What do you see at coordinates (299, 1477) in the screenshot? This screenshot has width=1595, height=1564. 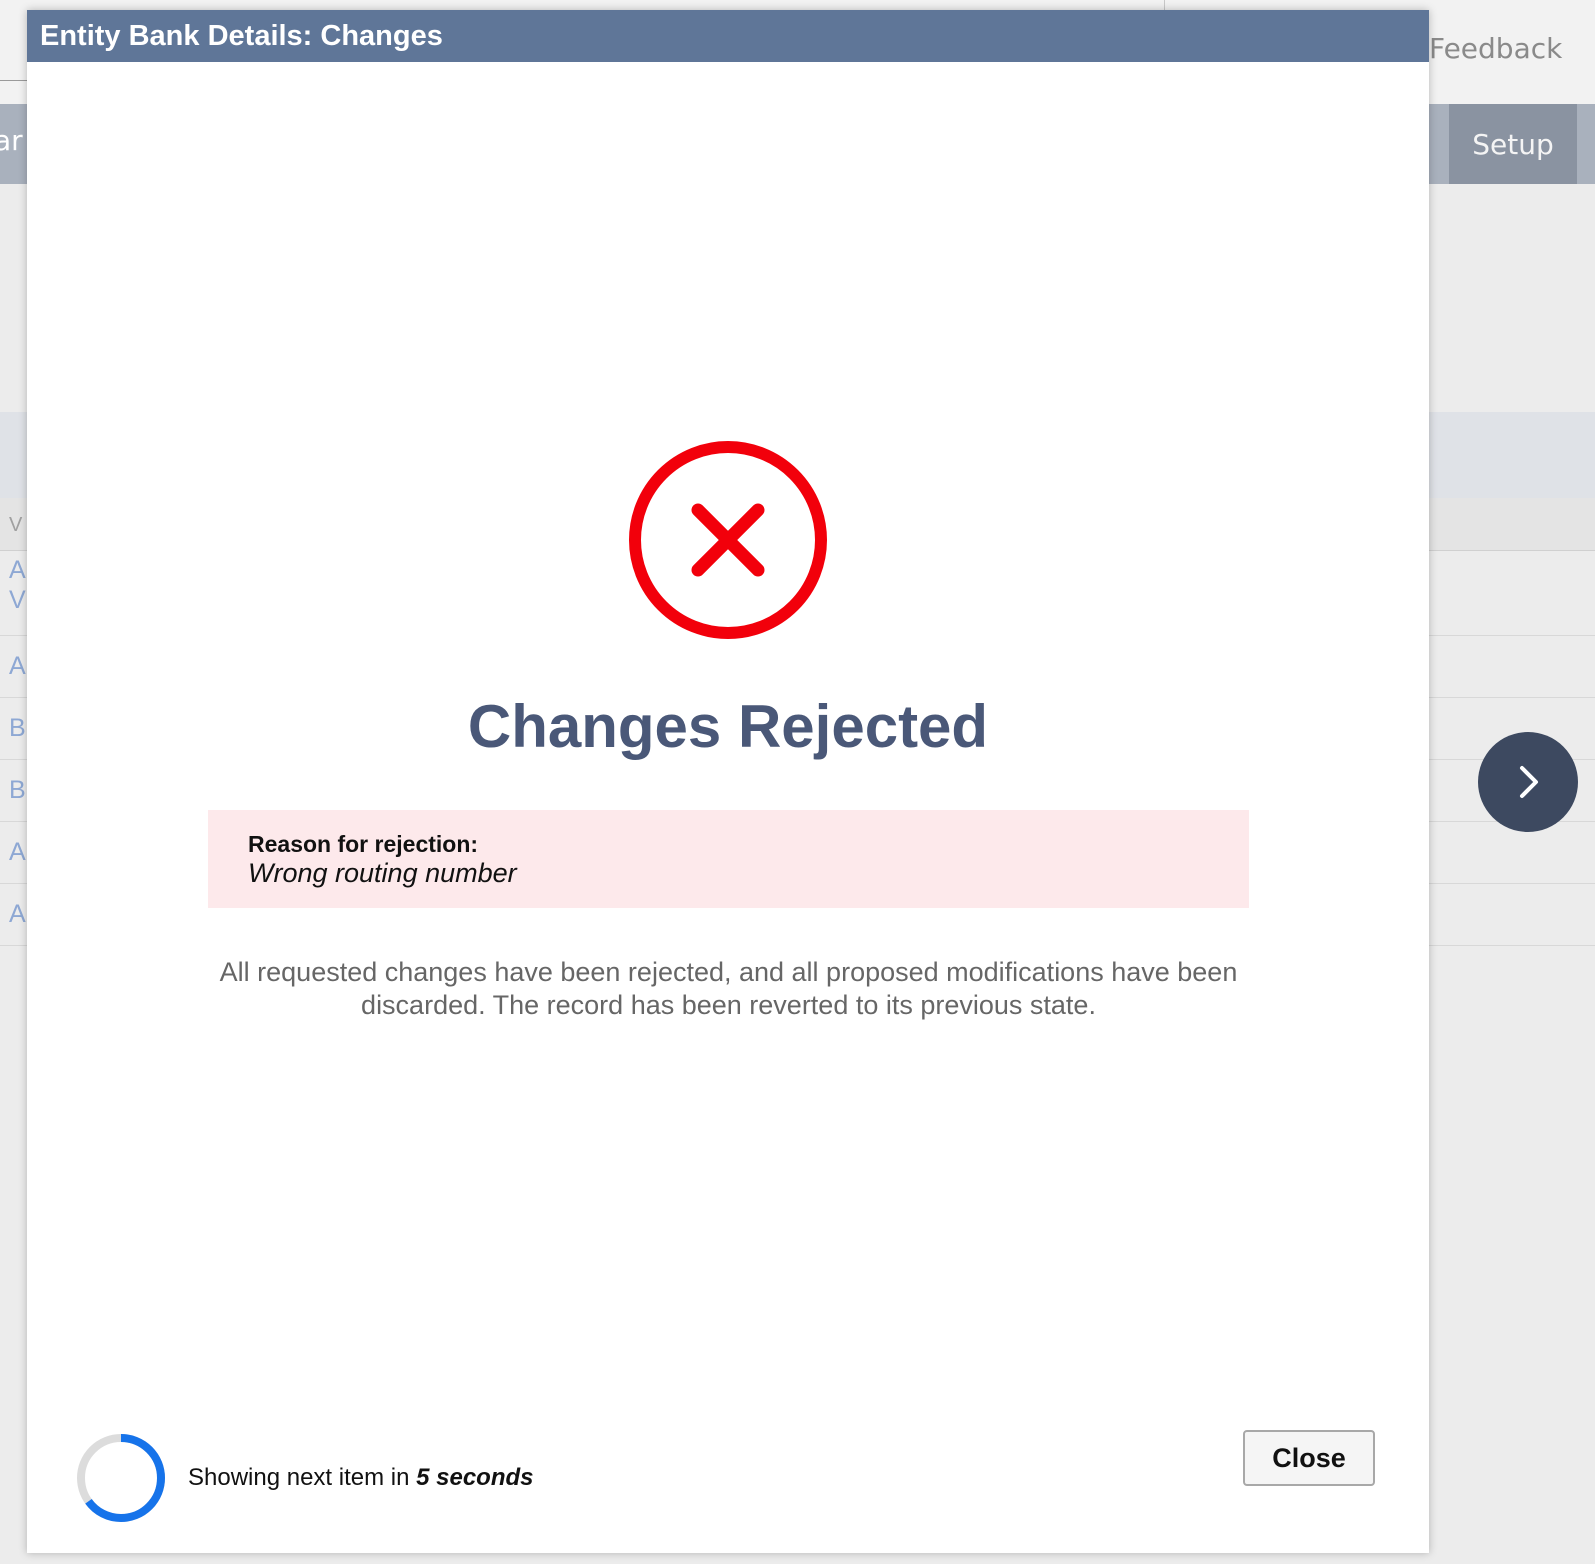 I see `countdown-prefix: Showing next item in` at bounding box center [299, 1477].